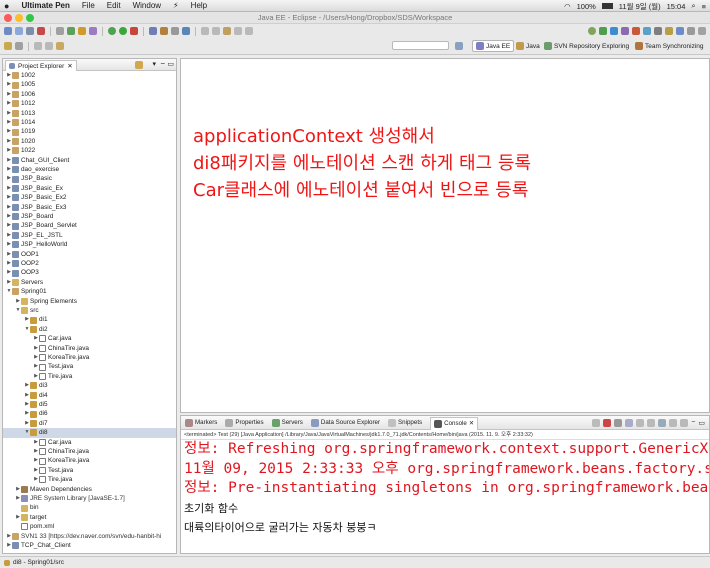 The image size is (710, 568). I want to click on word-wrap-icon, so click(651, 423).